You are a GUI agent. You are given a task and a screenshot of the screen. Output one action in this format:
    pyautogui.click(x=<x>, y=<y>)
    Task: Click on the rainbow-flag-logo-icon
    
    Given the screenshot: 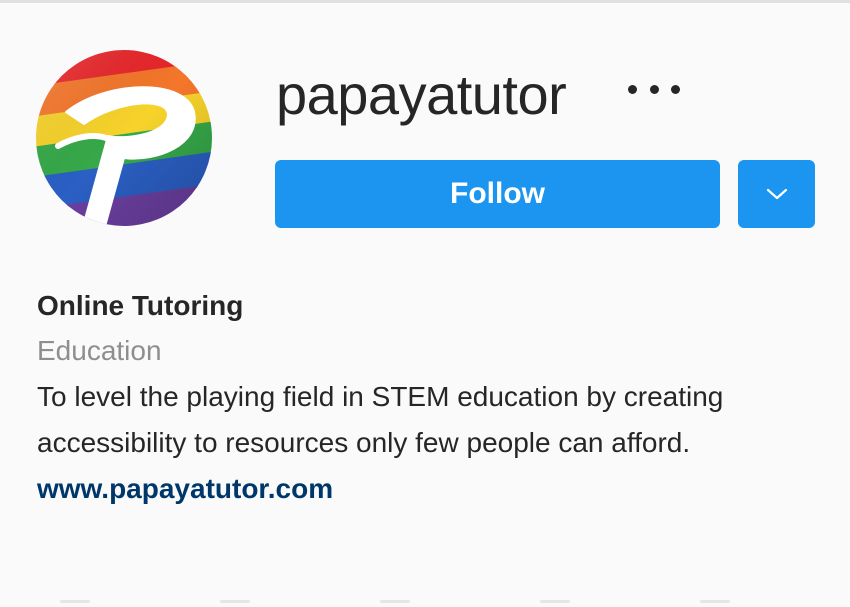 What is the action you would take?
    pyautogui.click(x=124, y=138)
    